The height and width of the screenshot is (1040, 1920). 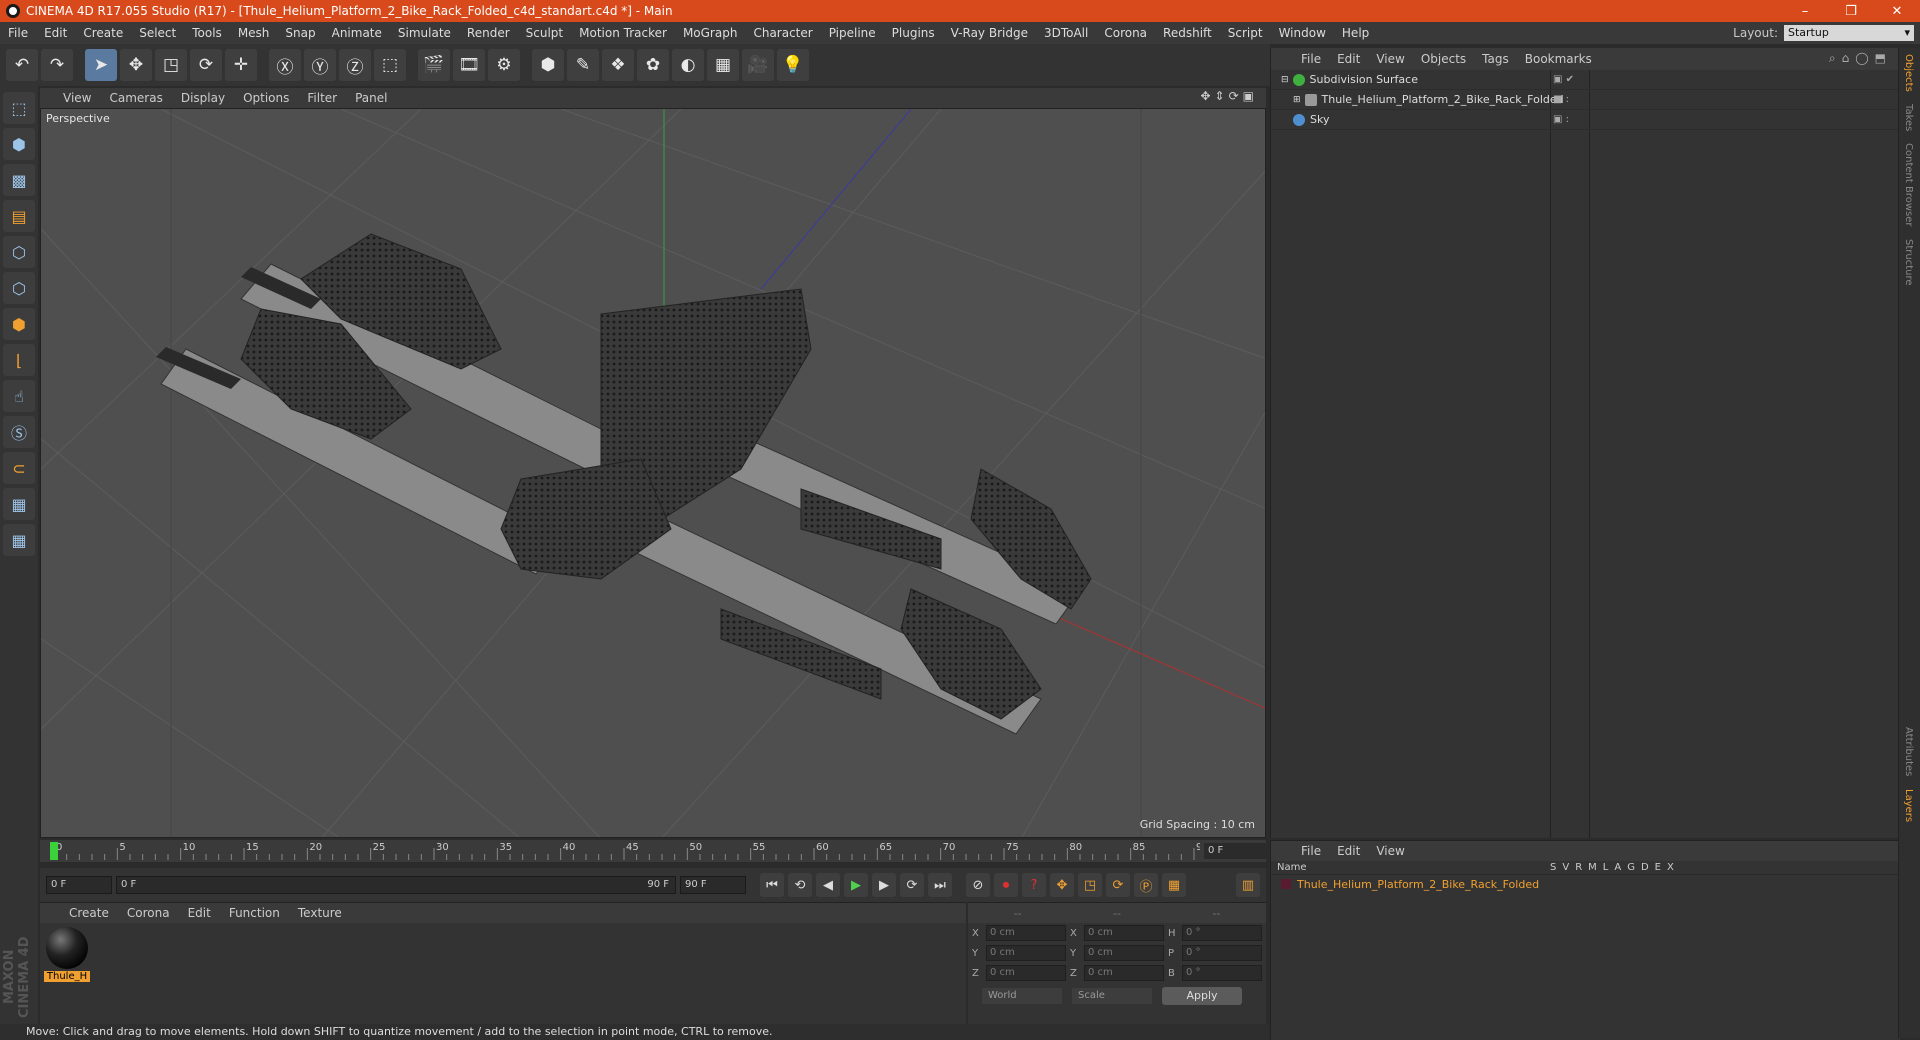 What do you see at coordinates (1124, 933) in the screenshot?
I see `size-x-field: 0 cm` at bounding box center [1124, 933].